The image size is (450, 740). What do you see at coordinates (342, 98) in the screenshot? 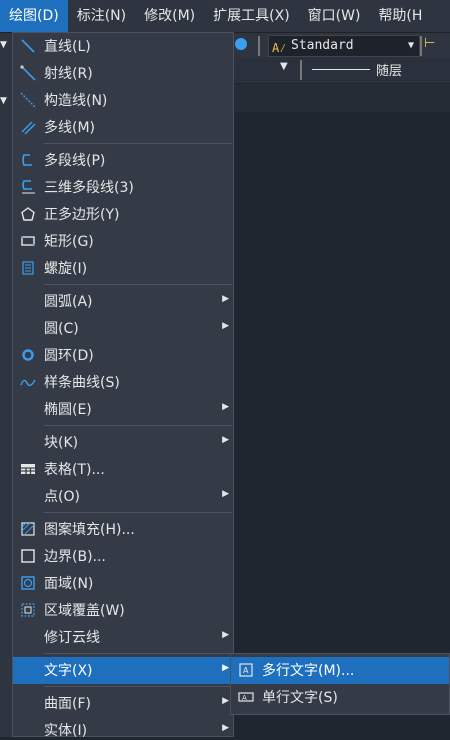
I see `tab-strip` at bounding box center [342, 98].